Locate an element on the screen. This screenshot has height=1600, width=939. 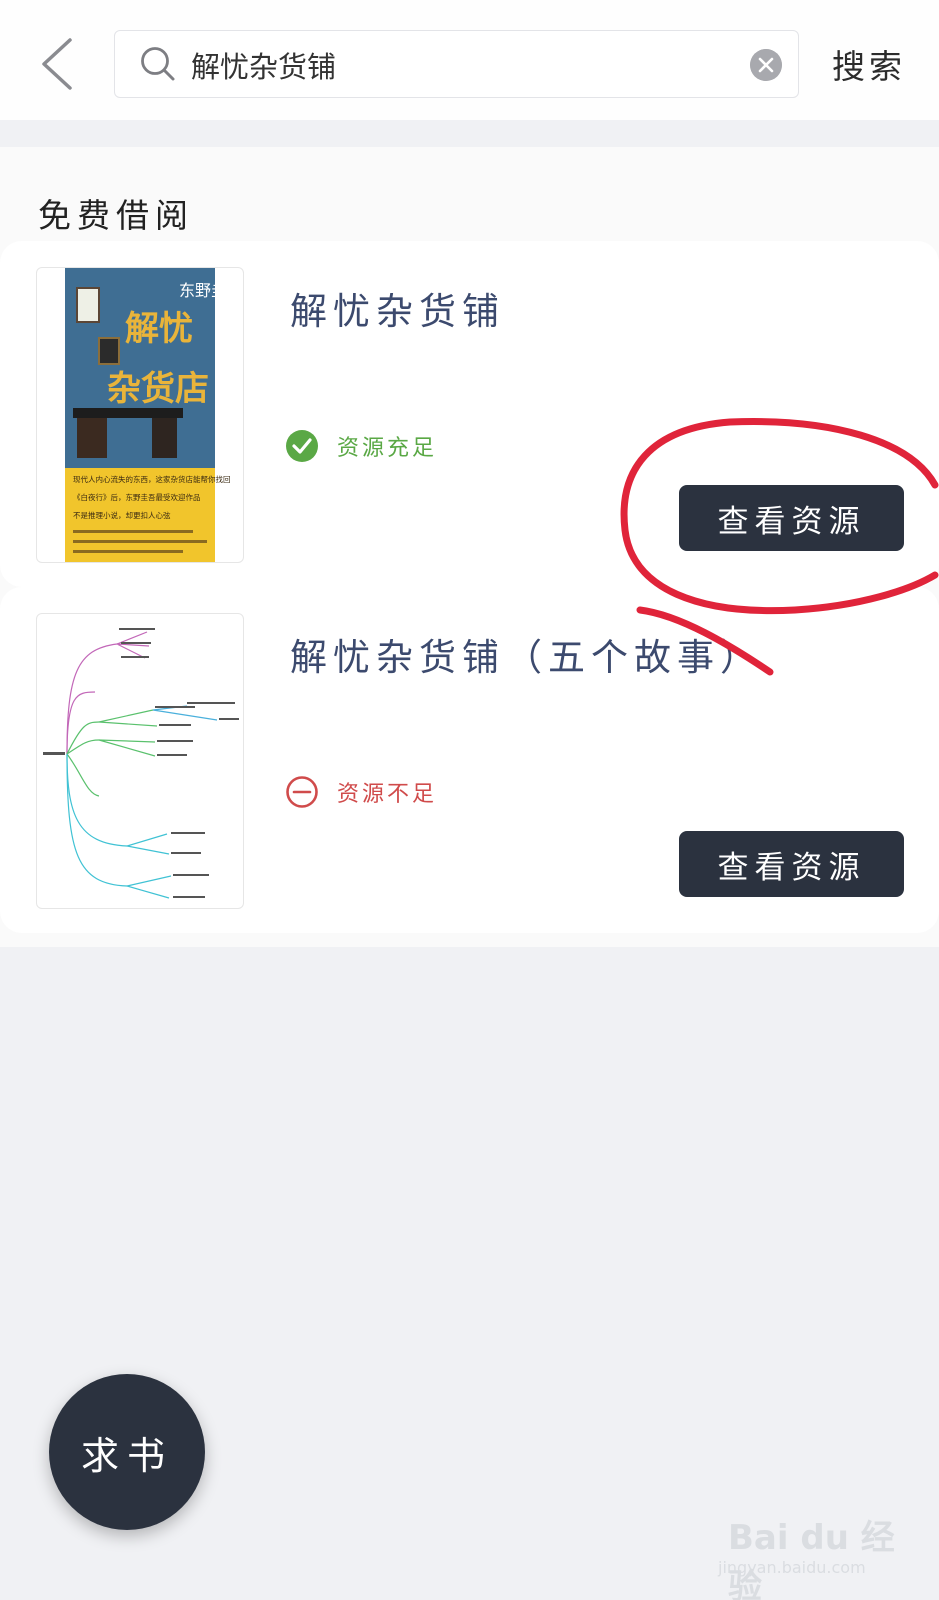
book-cover is located at coordinates (140, 761).